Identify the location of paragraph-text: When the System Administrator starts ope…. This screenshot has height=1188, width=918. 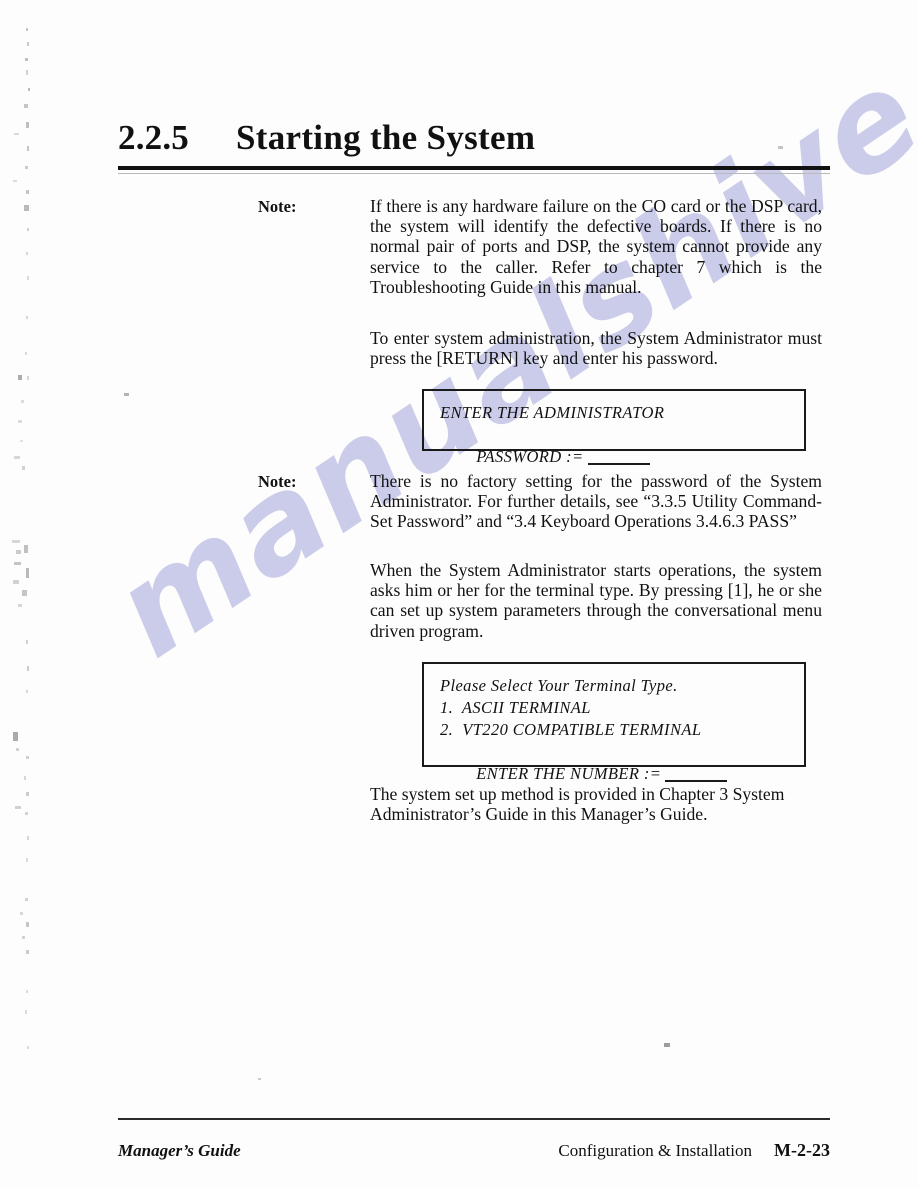
(596, 600).